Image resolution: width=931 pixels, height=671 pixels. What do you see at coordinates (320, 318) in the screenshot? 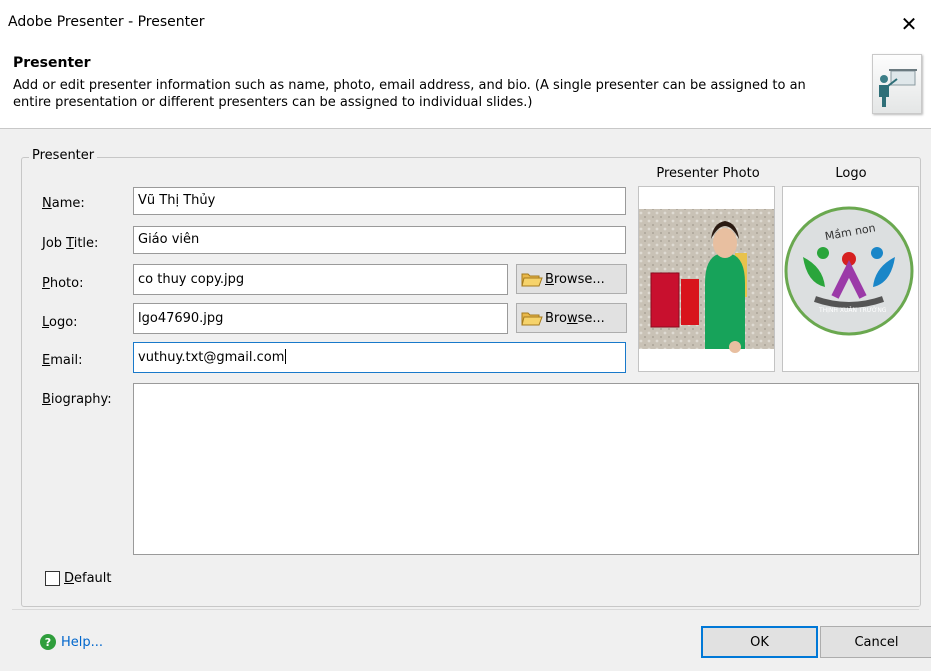
I see `logo-input: lgo47690.jpg` at bounding box center [320, 318].